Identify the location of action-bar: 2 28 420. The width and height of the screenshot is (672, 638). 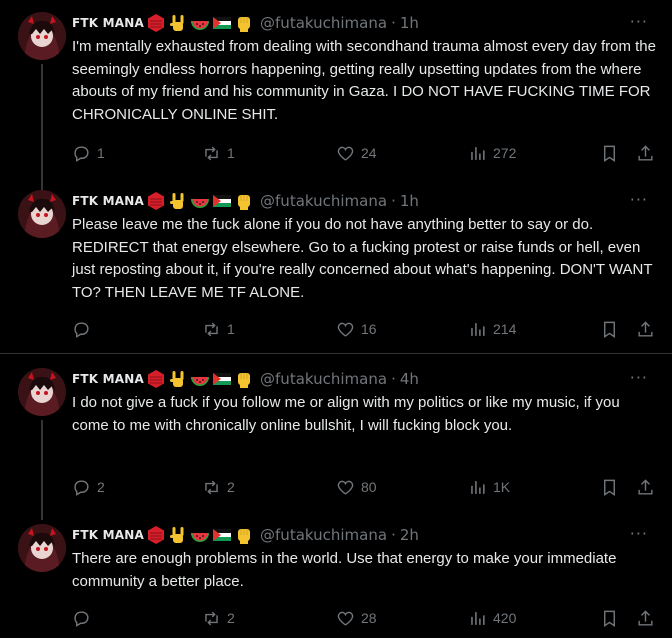
(366, 618).